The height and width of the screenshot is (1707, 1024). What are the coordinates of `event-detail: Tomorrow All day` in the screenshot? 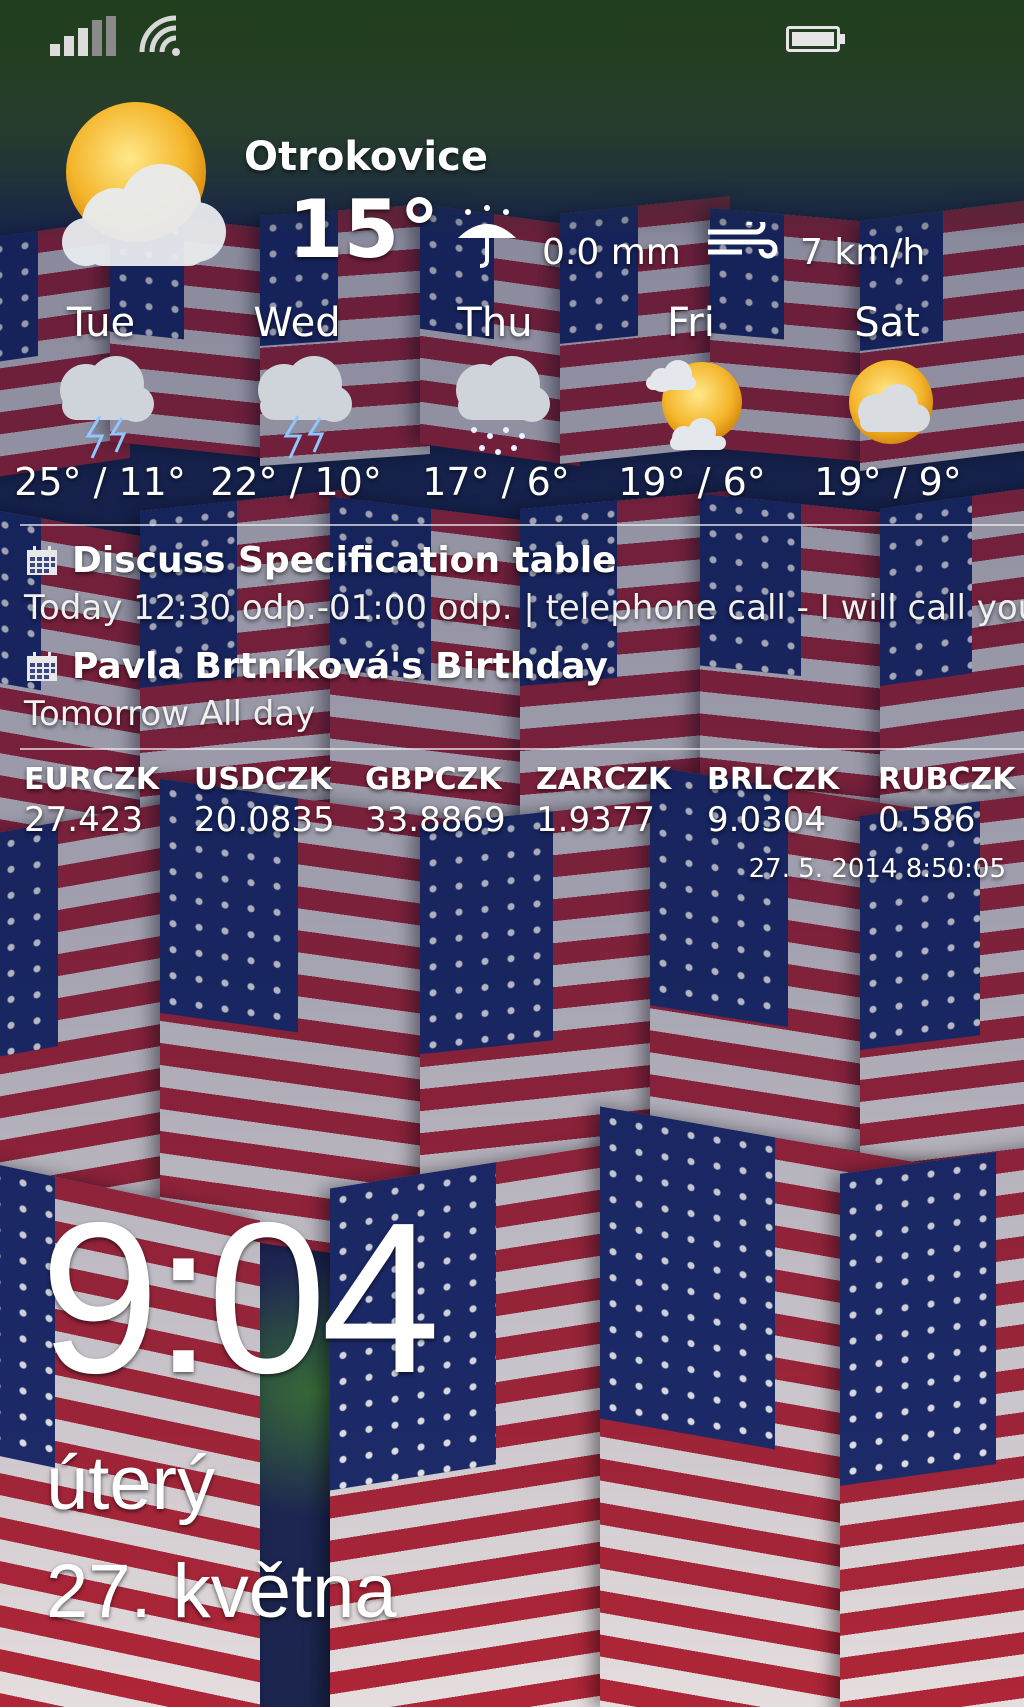 It's located at (170, 714).